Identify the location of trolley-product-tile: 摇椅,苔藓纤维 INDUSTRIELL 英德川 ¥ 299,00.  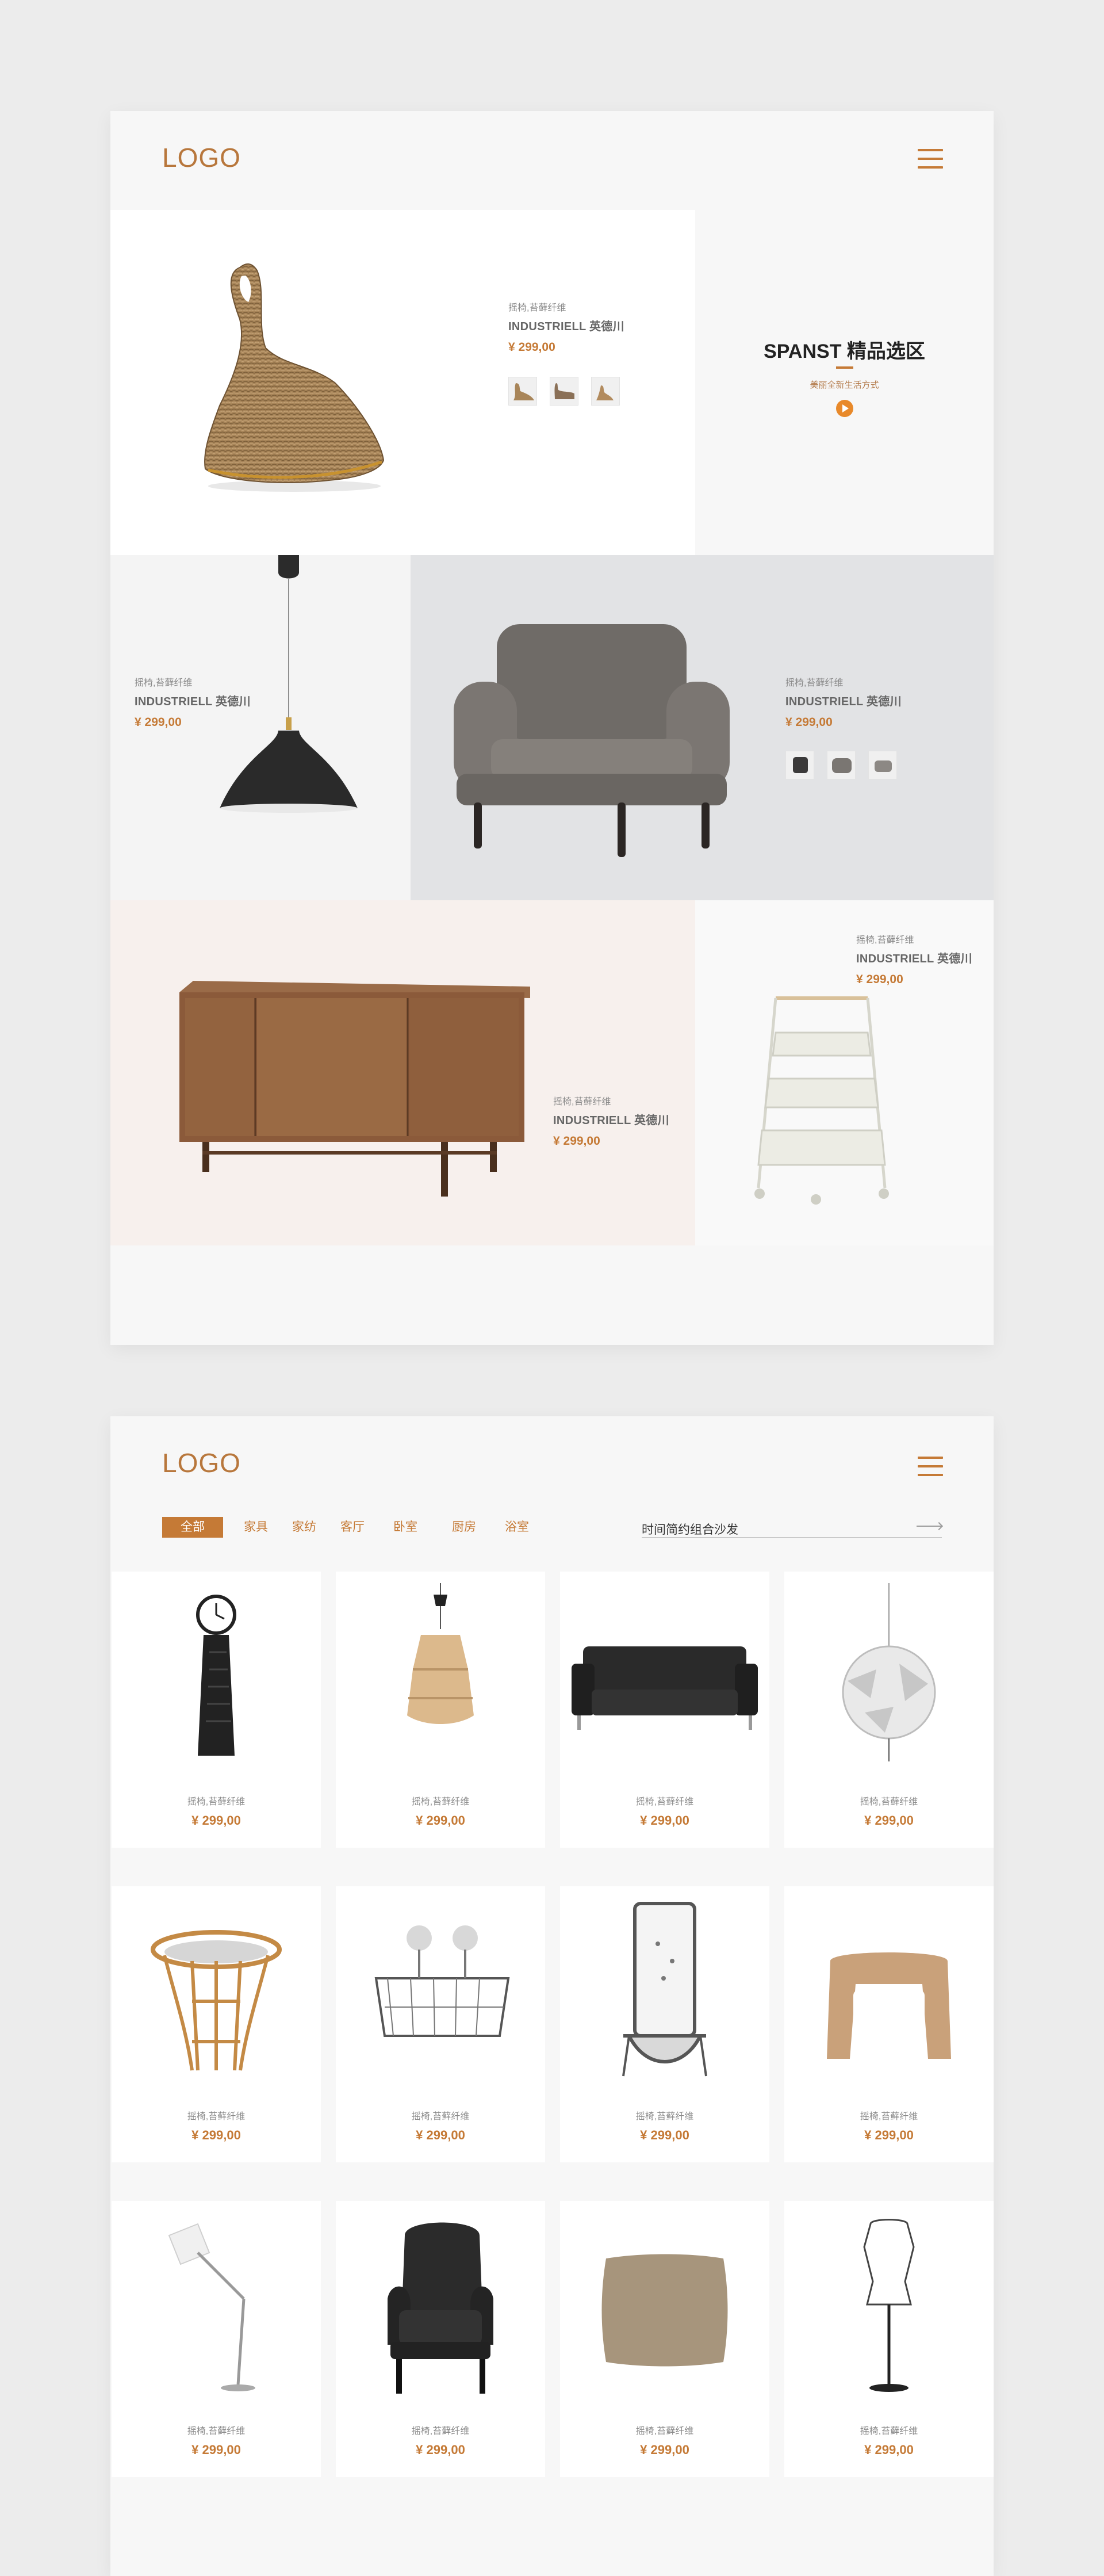
(844, 1072).